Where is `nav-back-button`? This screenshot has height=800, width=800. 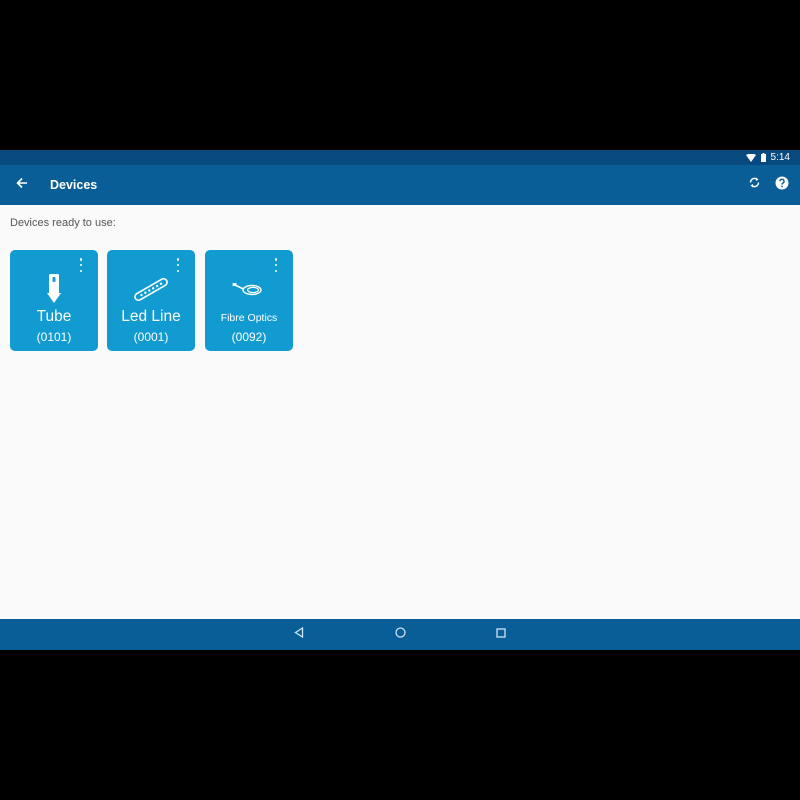
nav-back-button is located at coordinates (299, 634).